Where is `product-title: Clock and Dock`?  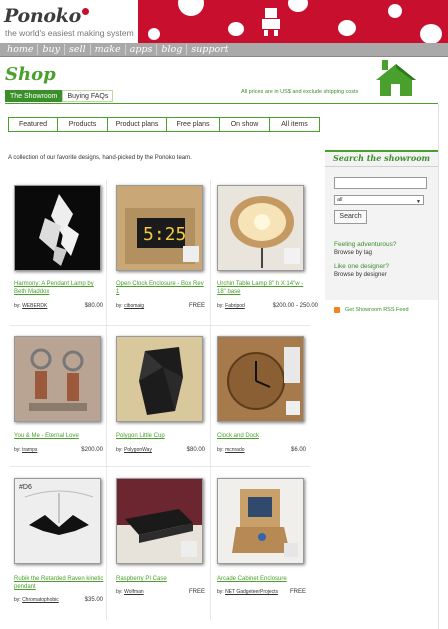 product-title: Clock and Dock is located at coordinates (263, 436).